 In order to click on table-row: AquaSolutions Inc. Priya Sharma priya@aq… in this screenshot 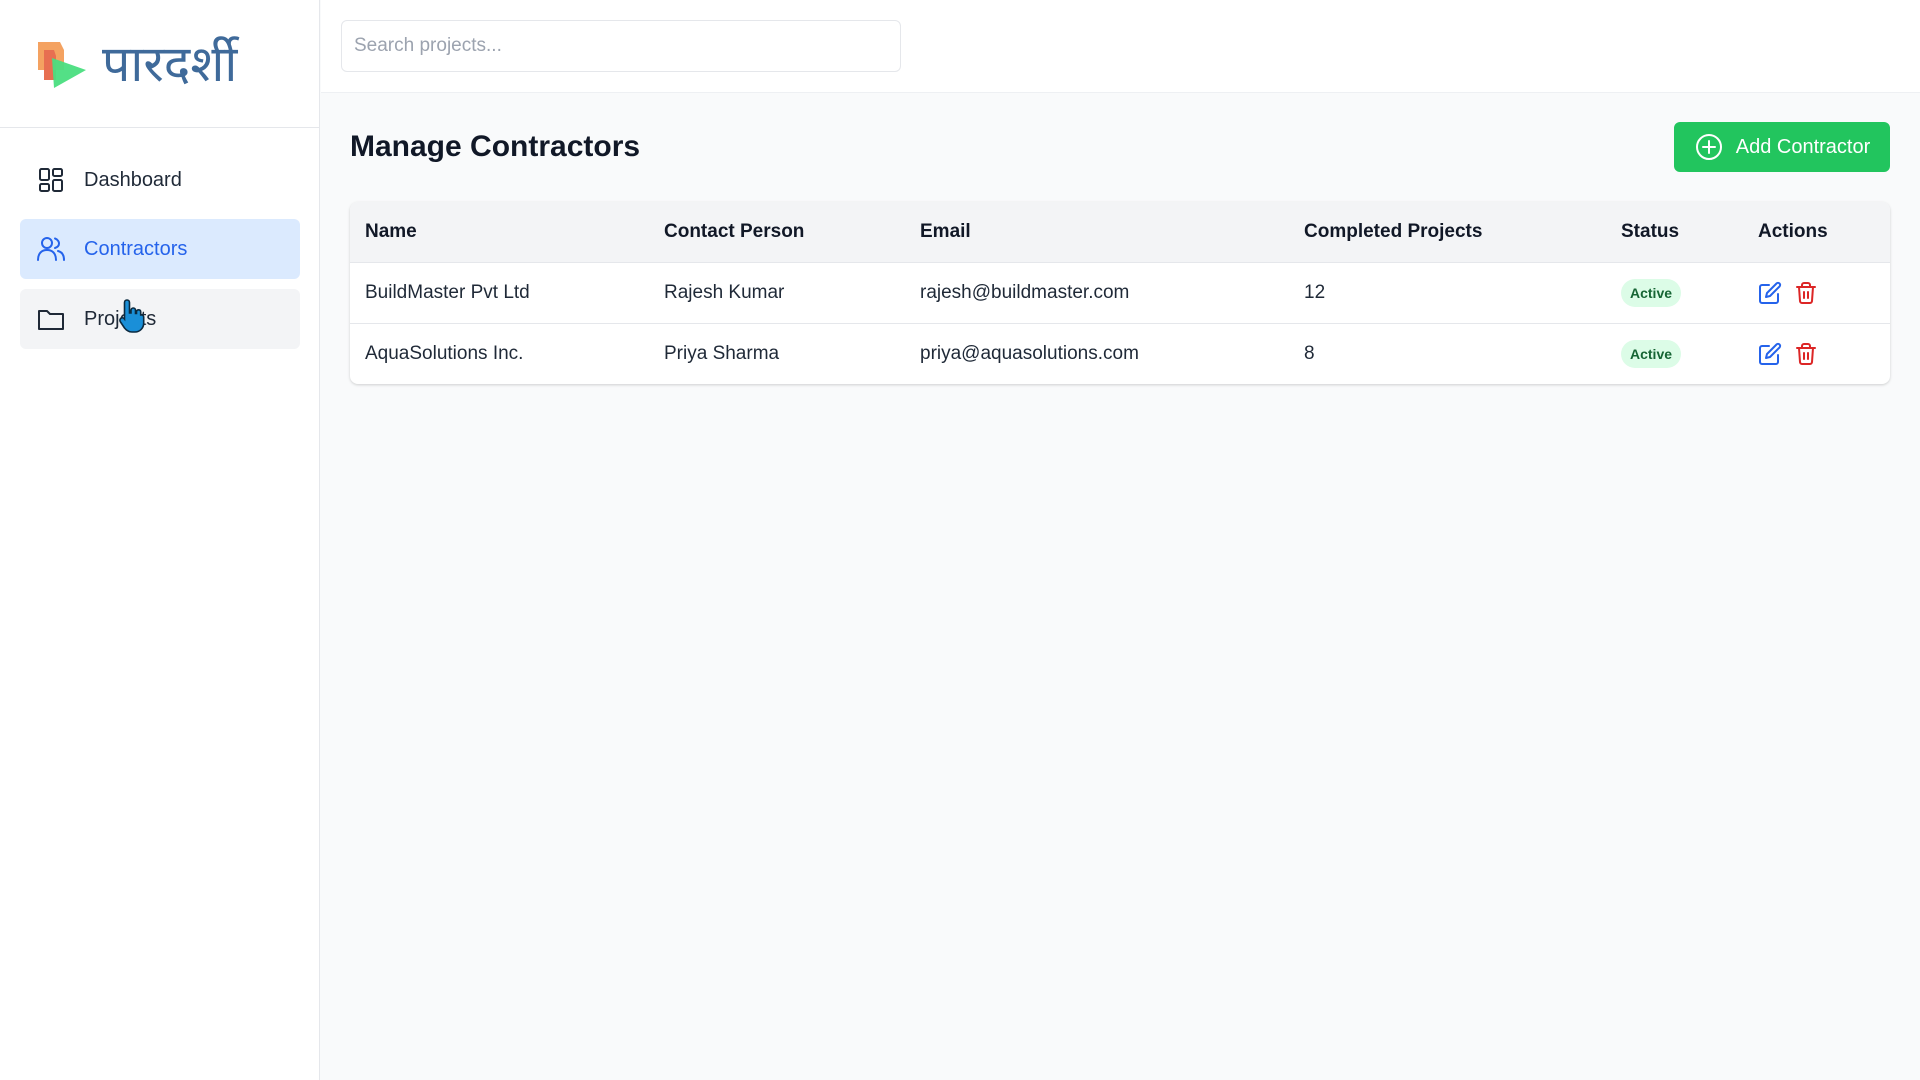, I will do `click(1120, 353)`.